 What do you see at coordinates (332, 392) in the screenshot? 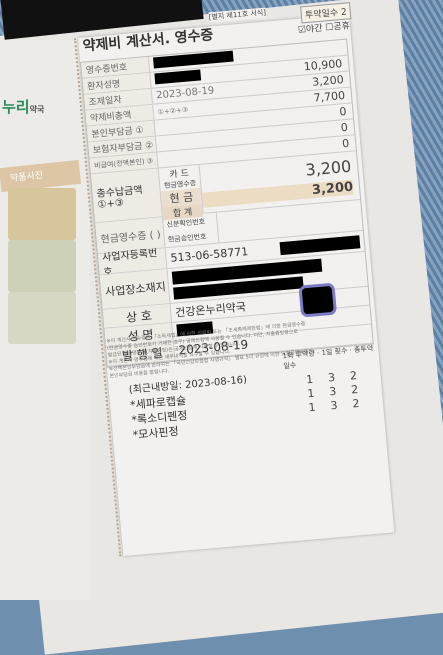
I see `dosage-grid: 132 132 132` at bounding box center [332, 392].